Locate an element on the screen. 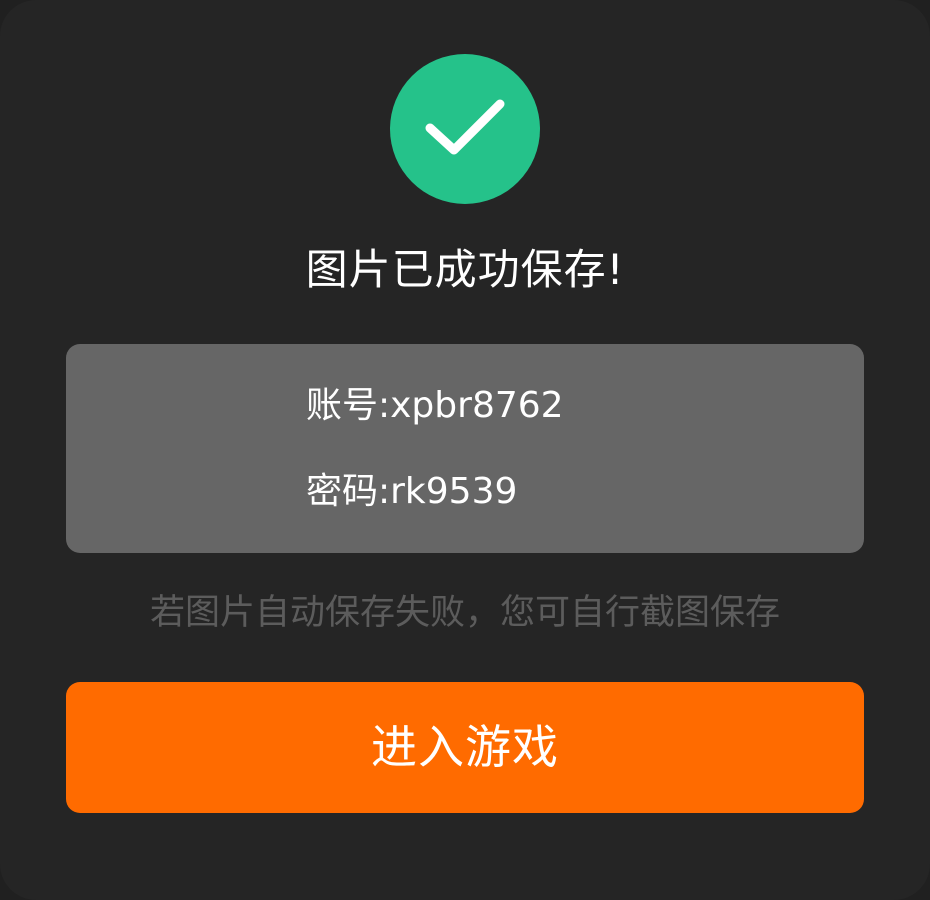 This screenshot has height=900, width=930. save-hint-text: 若图片自动保存失败，您可自行截图保存 is located at coordinates (464, 613).